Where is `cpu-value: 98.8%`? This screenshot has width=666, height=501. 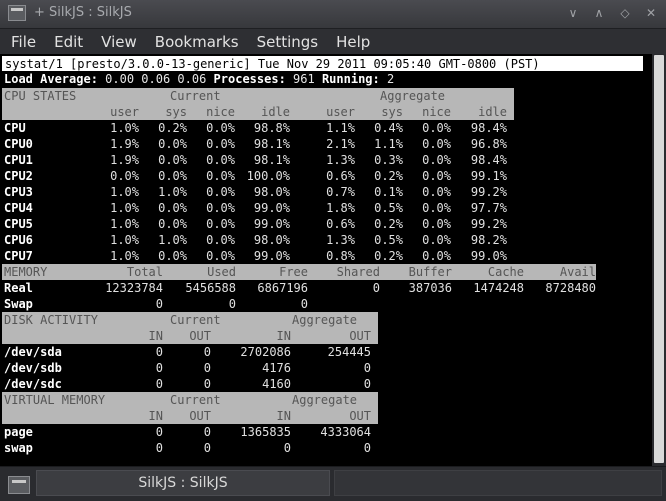
cpu-value: 98.8% is located at coordinates (271, 128).